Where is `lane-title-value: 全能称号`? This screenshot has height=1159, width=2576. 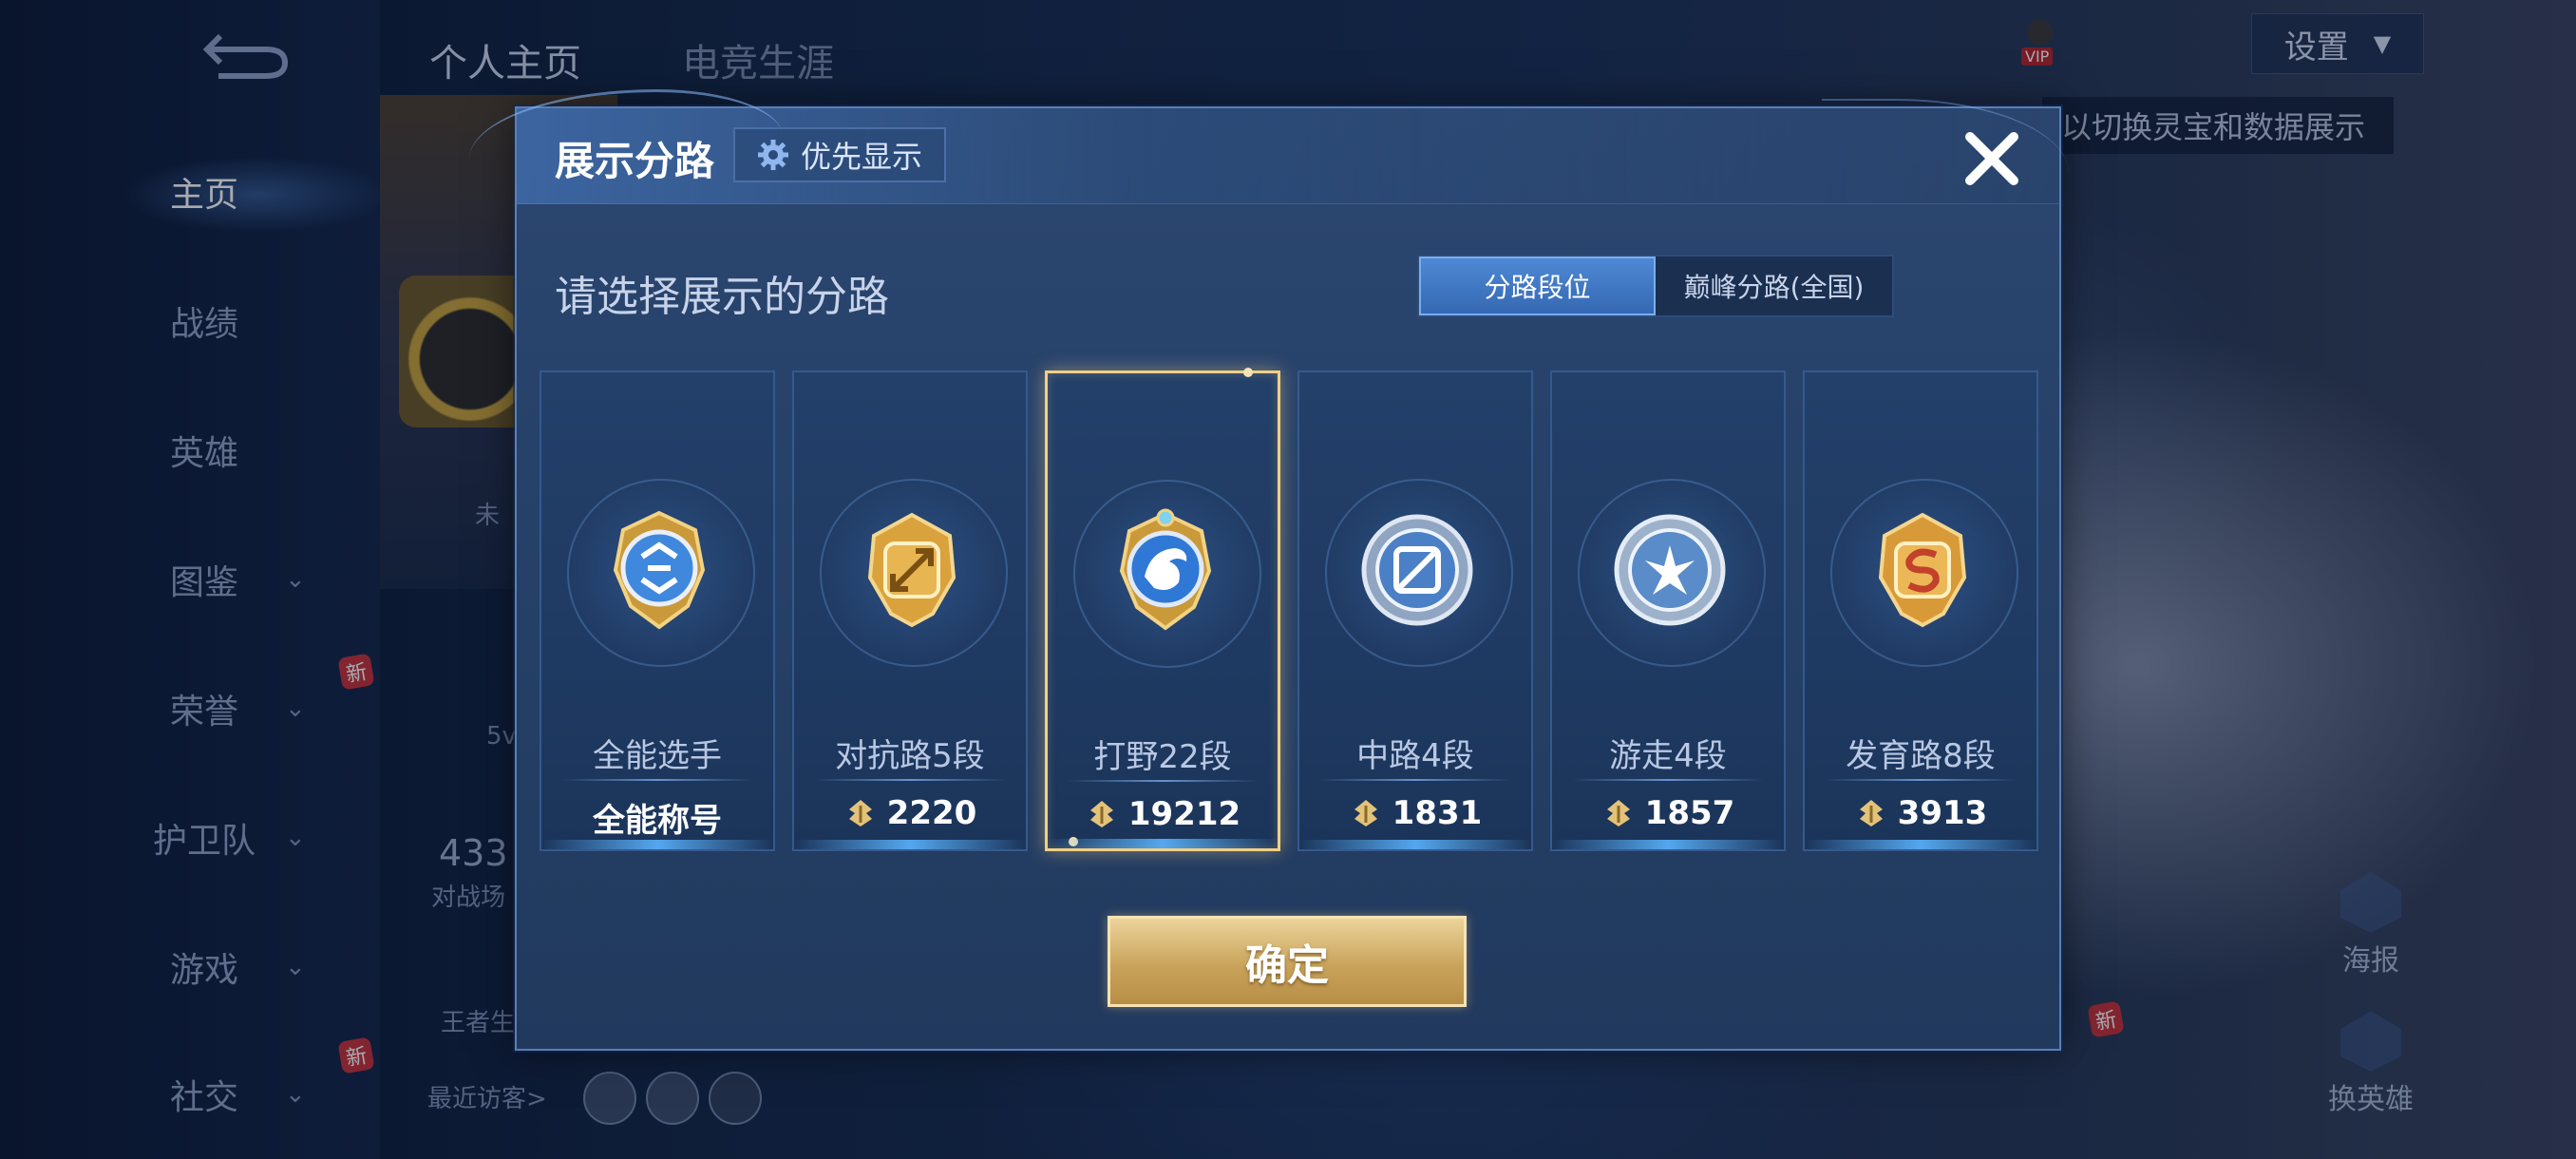 lane-title-value: 全能称号 is located at coordinates (657, 821).